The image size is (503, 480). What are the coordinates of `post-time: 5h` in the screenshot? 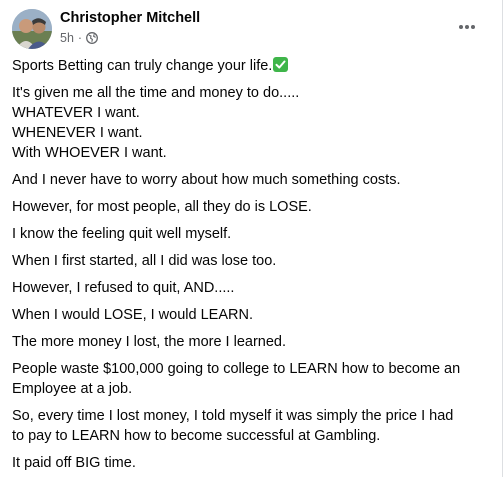 It's located at (67, 38).